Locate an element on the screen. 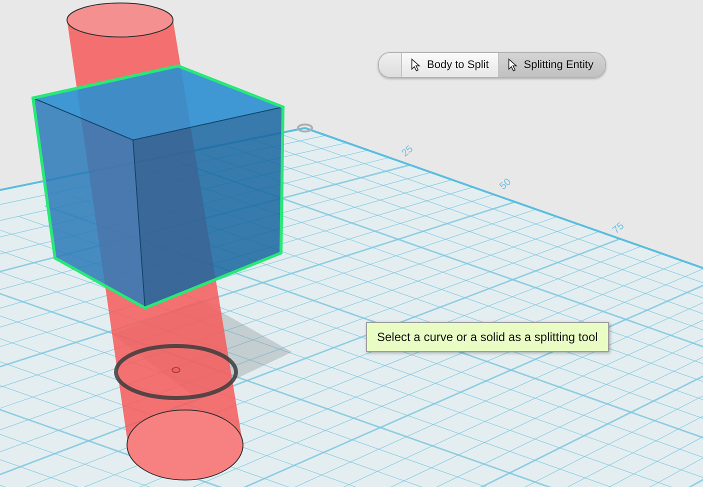 The width and height of the screenshot is (703, 487). toolbar-button: Body to Split is located at coordinates (450, 65).